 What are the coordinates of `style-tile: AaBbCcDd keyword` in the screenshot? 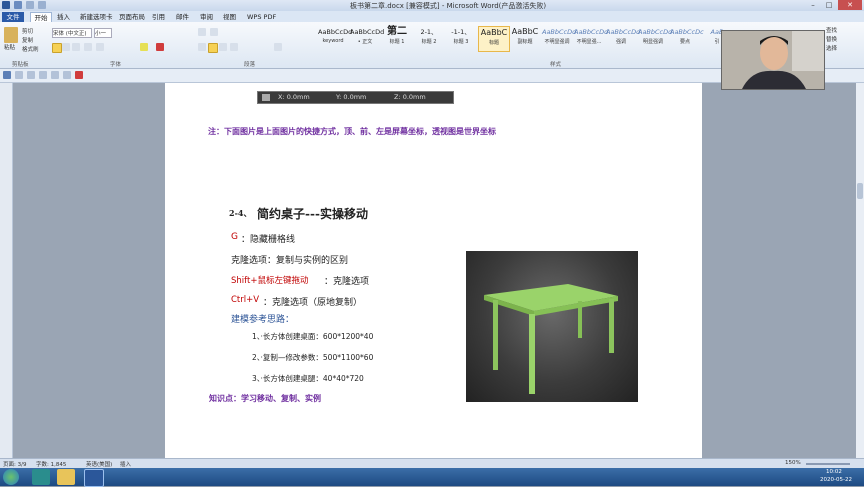 It's located at (335, 38).